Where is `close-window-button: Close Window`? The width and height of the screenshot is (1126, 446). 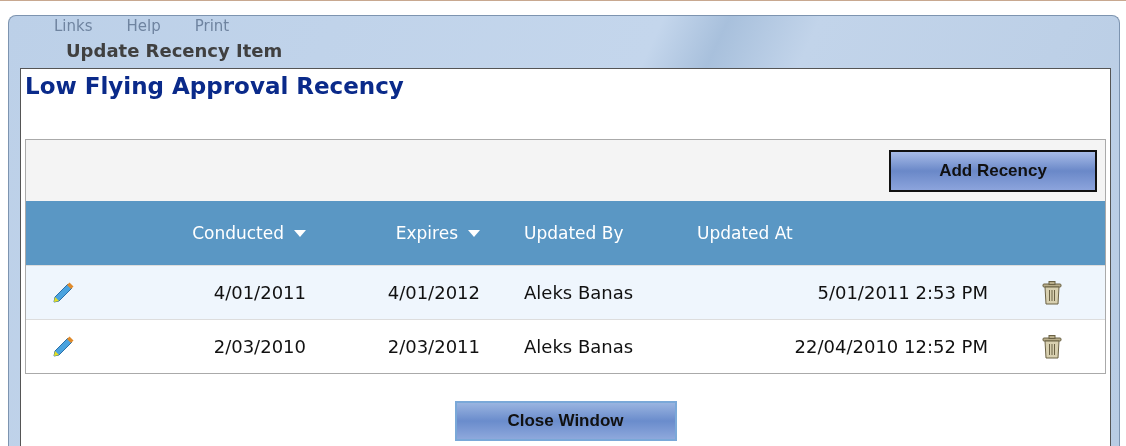 close-window-button: Close Window is located at coordinates (565, 421).